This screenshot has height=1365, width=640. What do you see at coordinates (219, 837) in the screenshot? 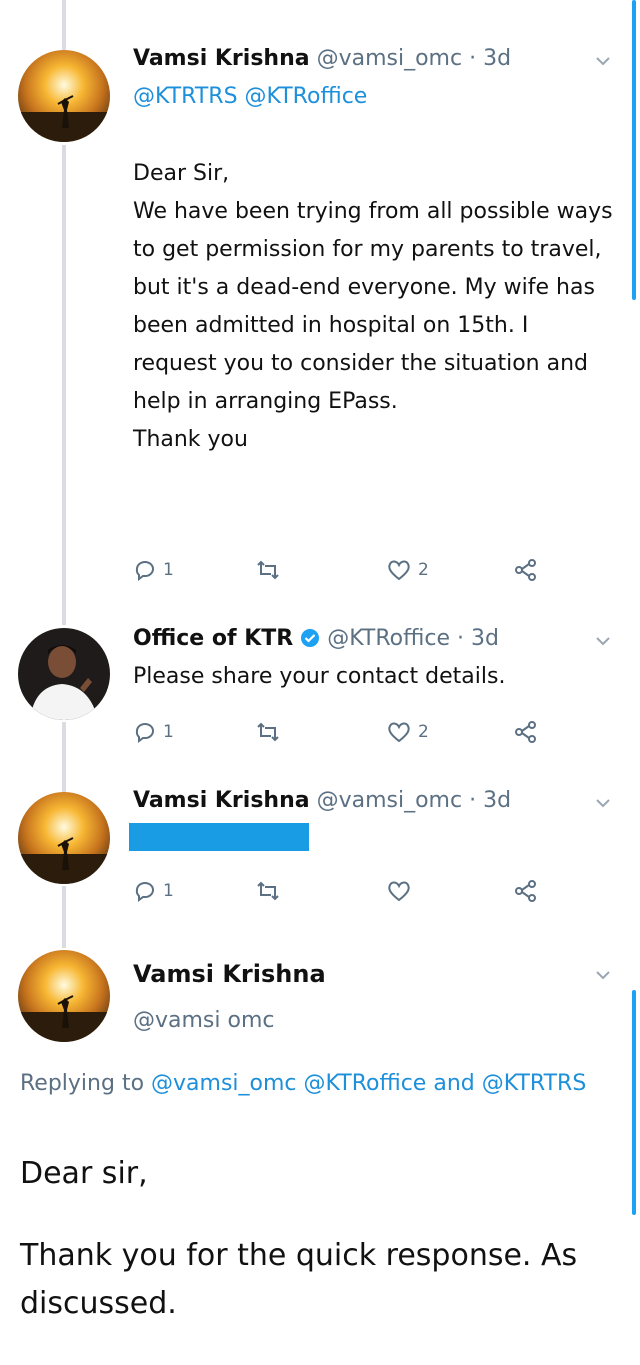
I see `redacted-content-bar` at bounding box center [219, 837].